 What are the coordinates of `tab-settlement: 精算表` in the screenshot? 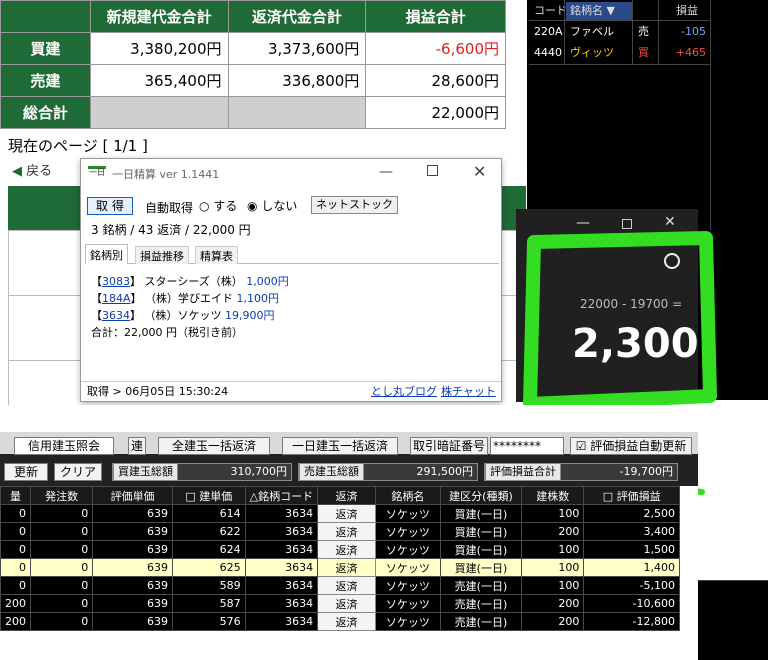 It's located at (216, 255).